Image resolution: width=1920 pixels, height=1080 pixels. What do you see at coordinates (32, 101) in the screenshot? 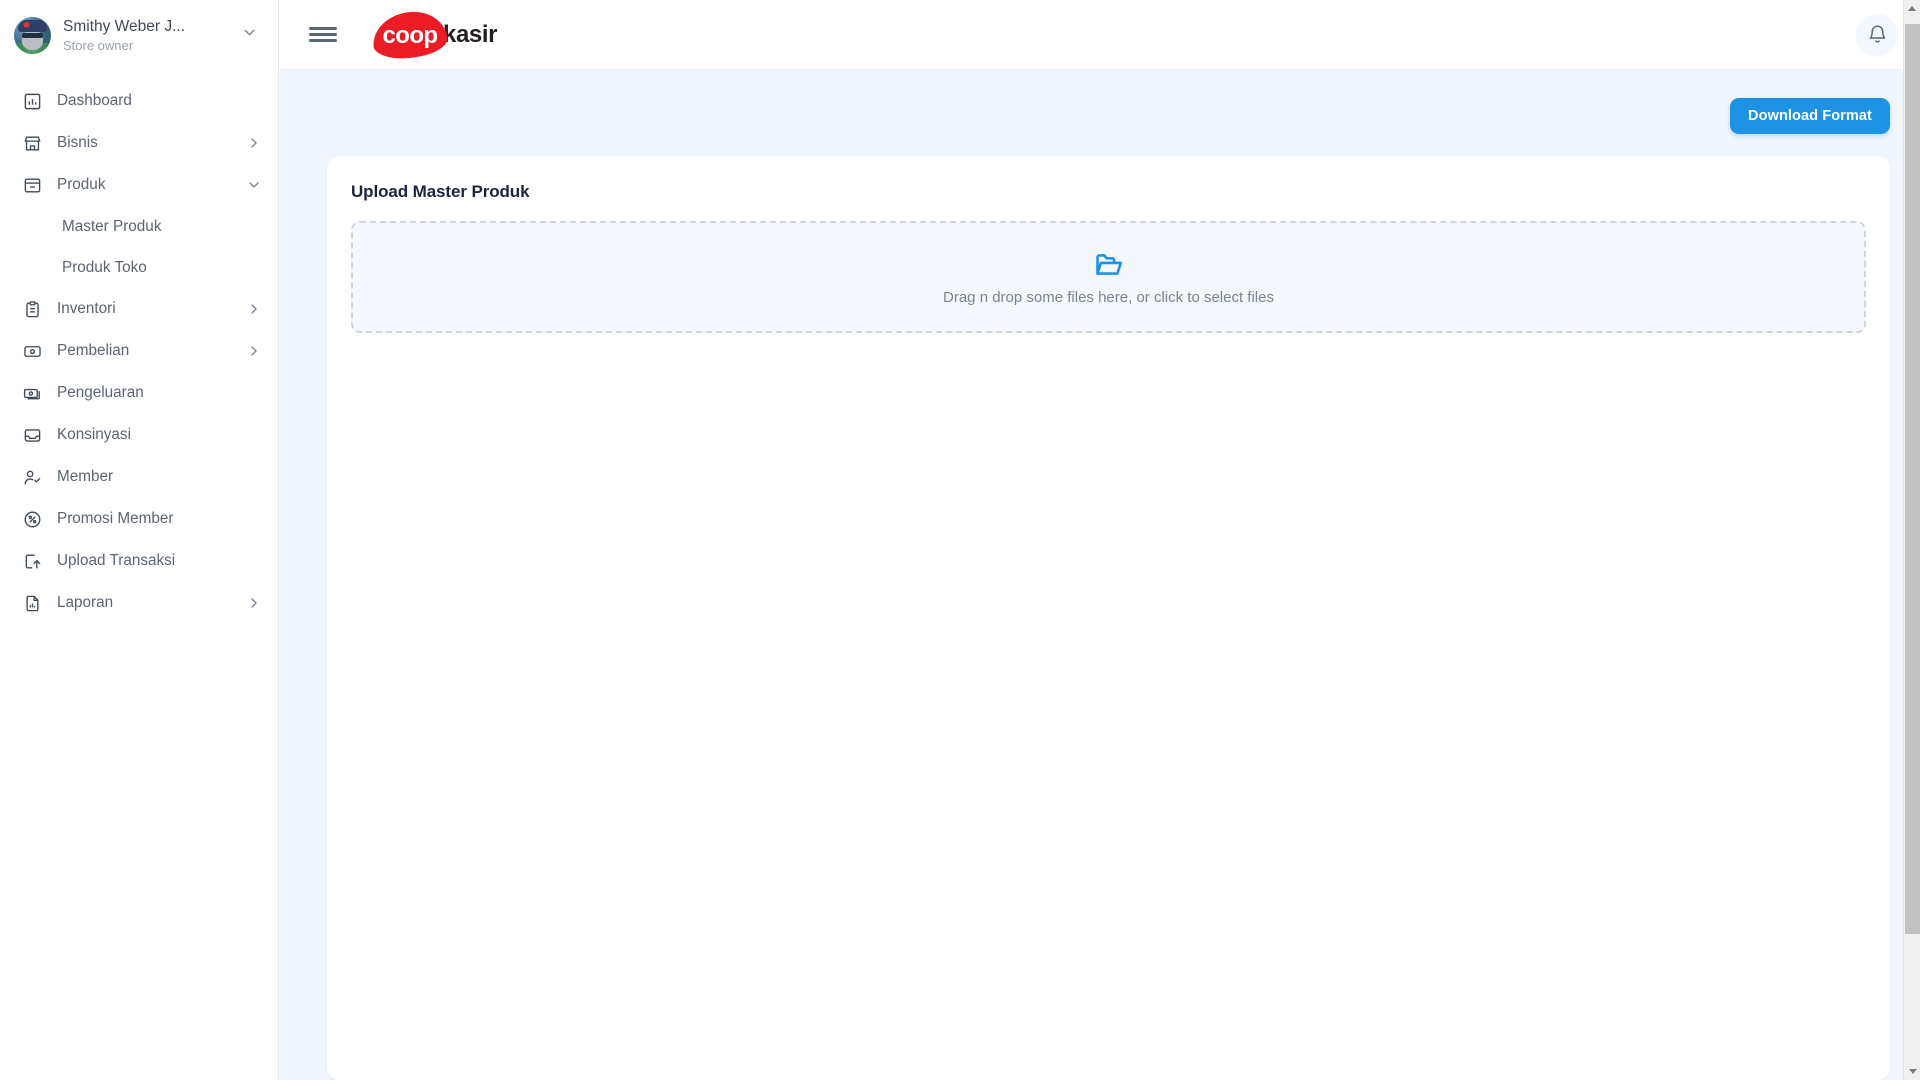
I see `bar-chart-icon` at bounding box center [32, 101].